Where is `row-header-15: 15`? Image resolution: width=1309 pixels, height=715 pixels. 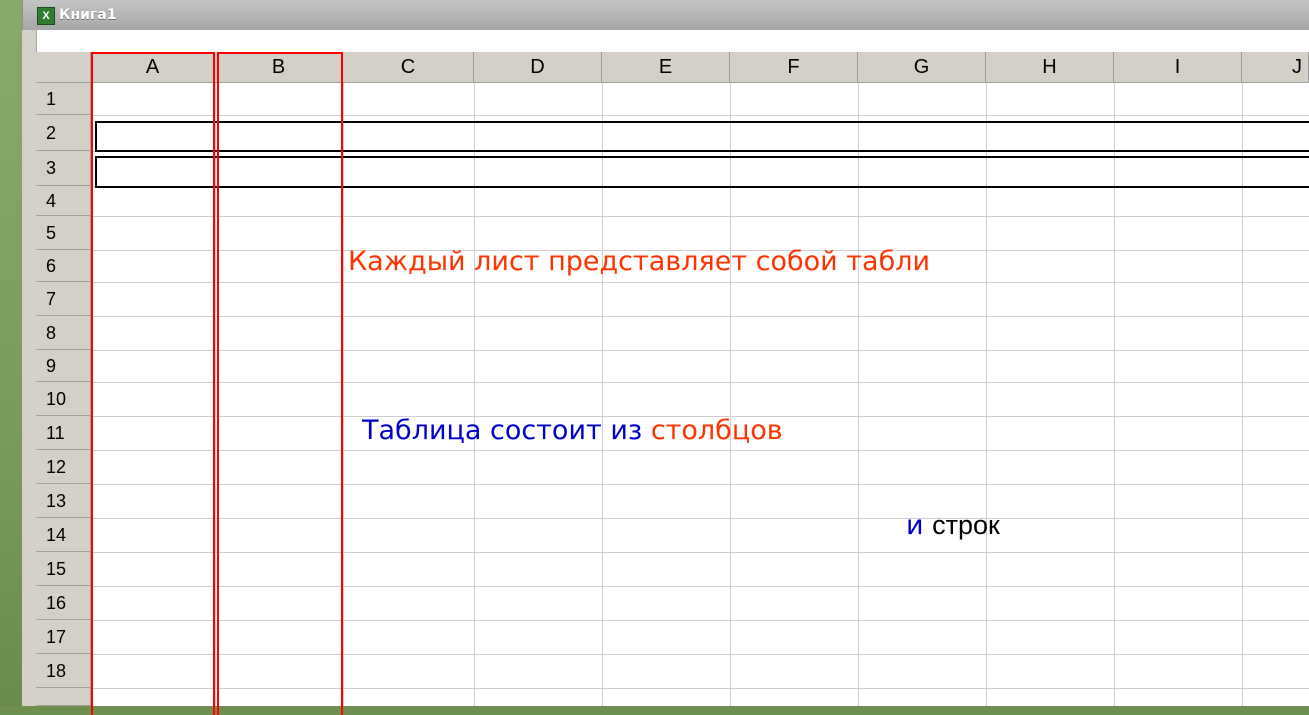 row-header-15: 15 is located at coordinates (63, 569).